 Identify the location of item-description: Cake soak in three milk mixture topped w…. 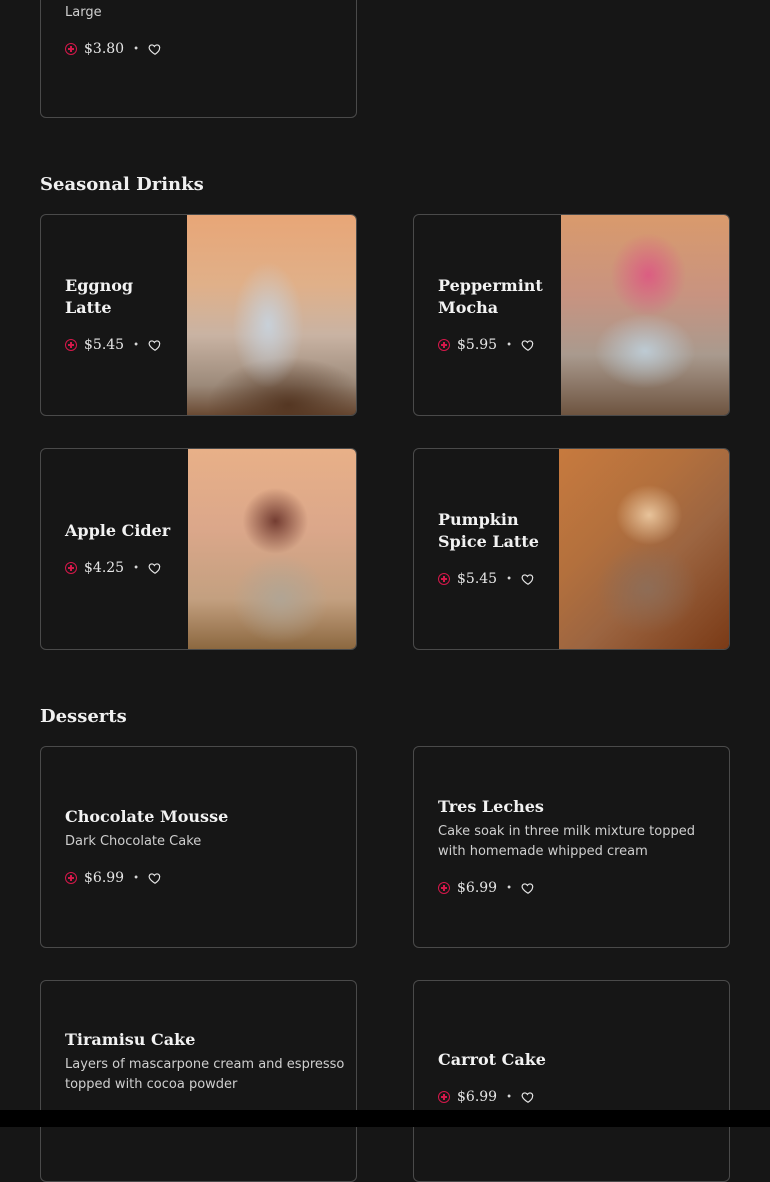
(566, 842).